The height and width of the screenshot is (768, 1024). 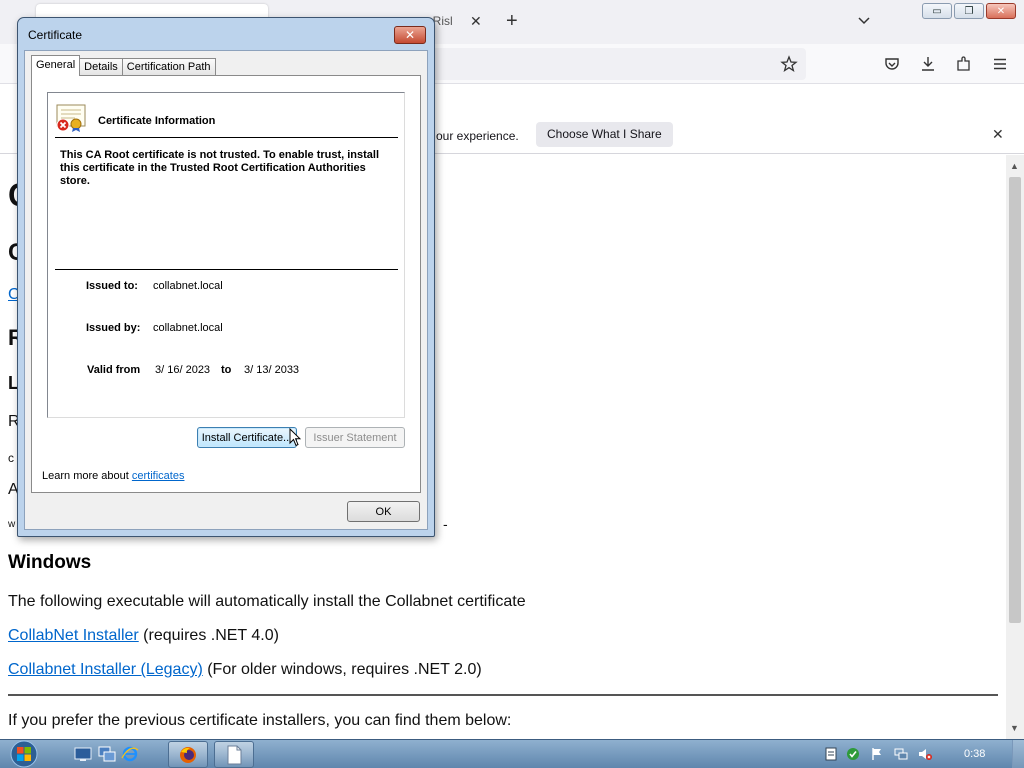 I want to click on learn-more-label: Learn more about, so click(x=87, y=476).